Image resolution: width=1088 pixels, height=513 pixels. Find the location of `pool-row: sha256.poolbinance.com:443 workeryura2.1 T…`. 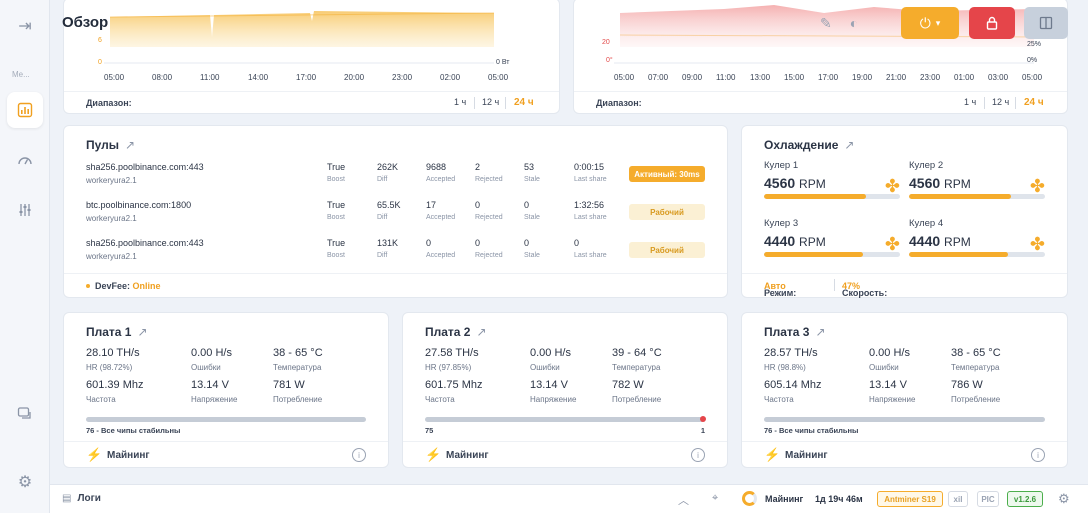

pool-row: sha256.poolbinance.com:443 workeryura2.1 T… is located at coordinates (396, 253).